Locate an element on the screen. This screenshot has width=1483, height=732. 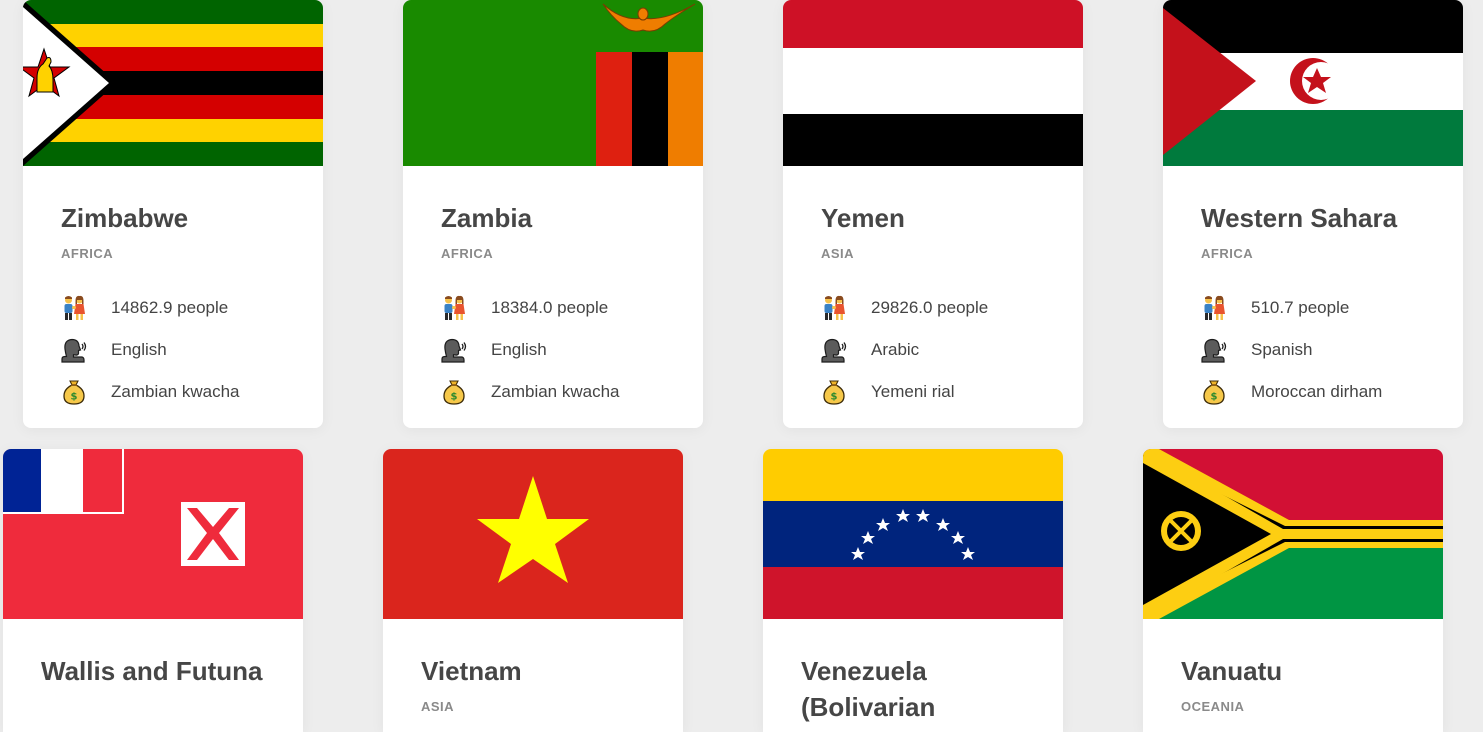
country-name: Wallis and Futuna is located at coordinates (152, 671).